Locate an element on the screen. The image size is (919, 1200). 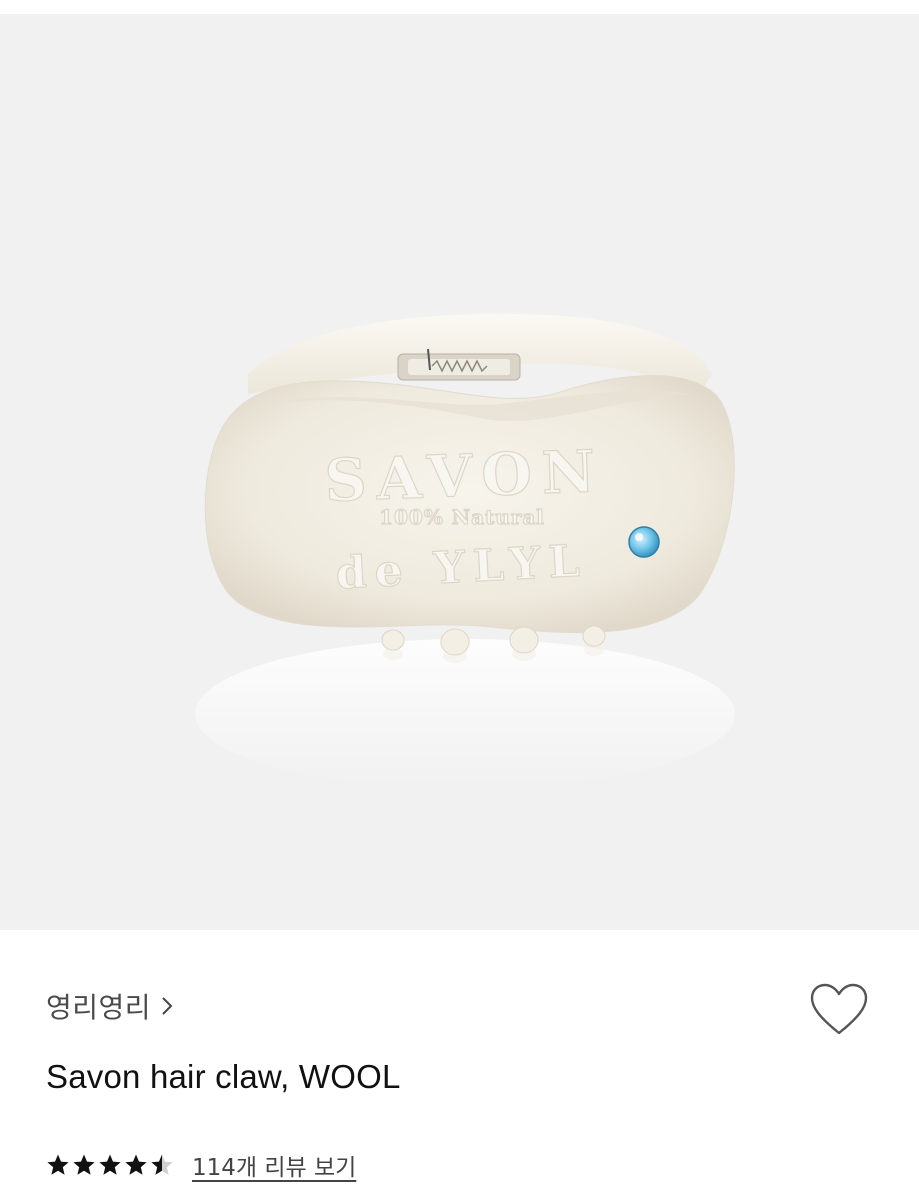
star-rating is located at coordinates (110, 1165).